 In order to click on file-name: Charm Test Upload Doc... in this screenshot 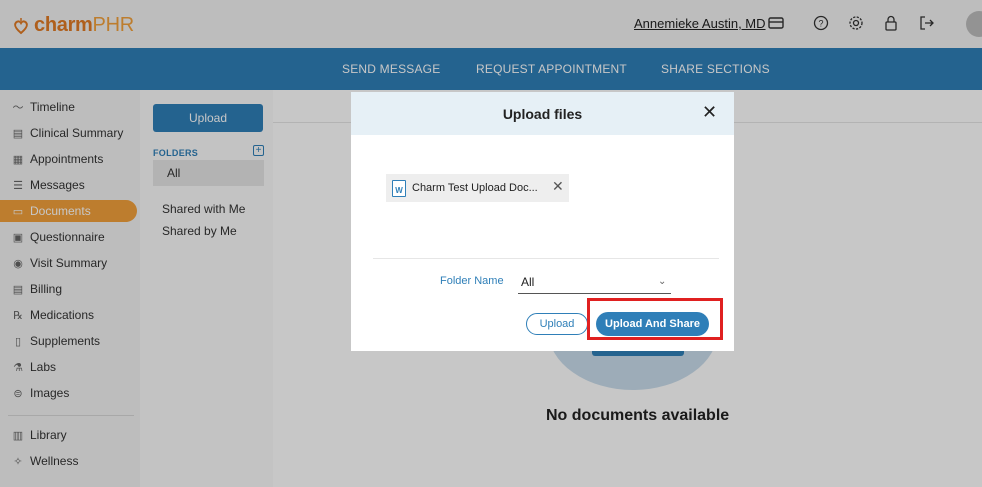, I will do `click(475, 188)`.